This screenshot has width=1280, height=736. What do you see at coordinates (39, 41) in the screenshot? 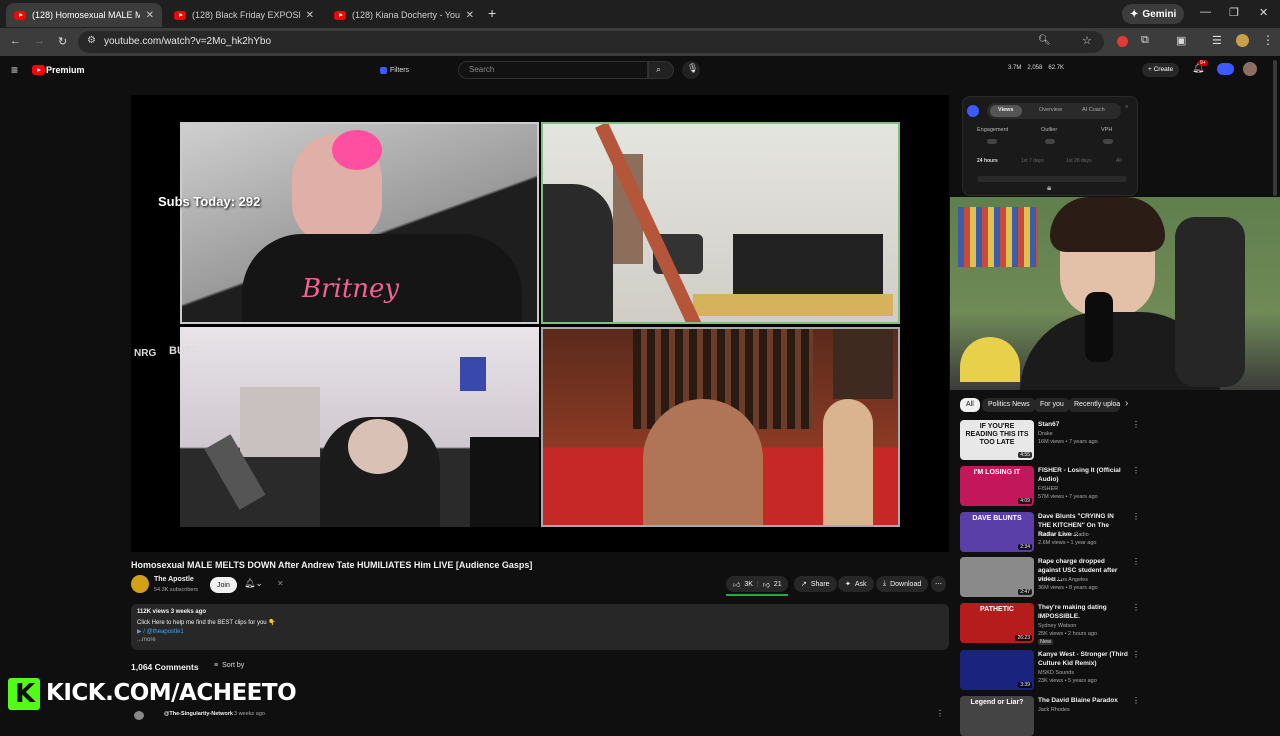
I see `forward-icon: →` at bounding box center [39, 41].